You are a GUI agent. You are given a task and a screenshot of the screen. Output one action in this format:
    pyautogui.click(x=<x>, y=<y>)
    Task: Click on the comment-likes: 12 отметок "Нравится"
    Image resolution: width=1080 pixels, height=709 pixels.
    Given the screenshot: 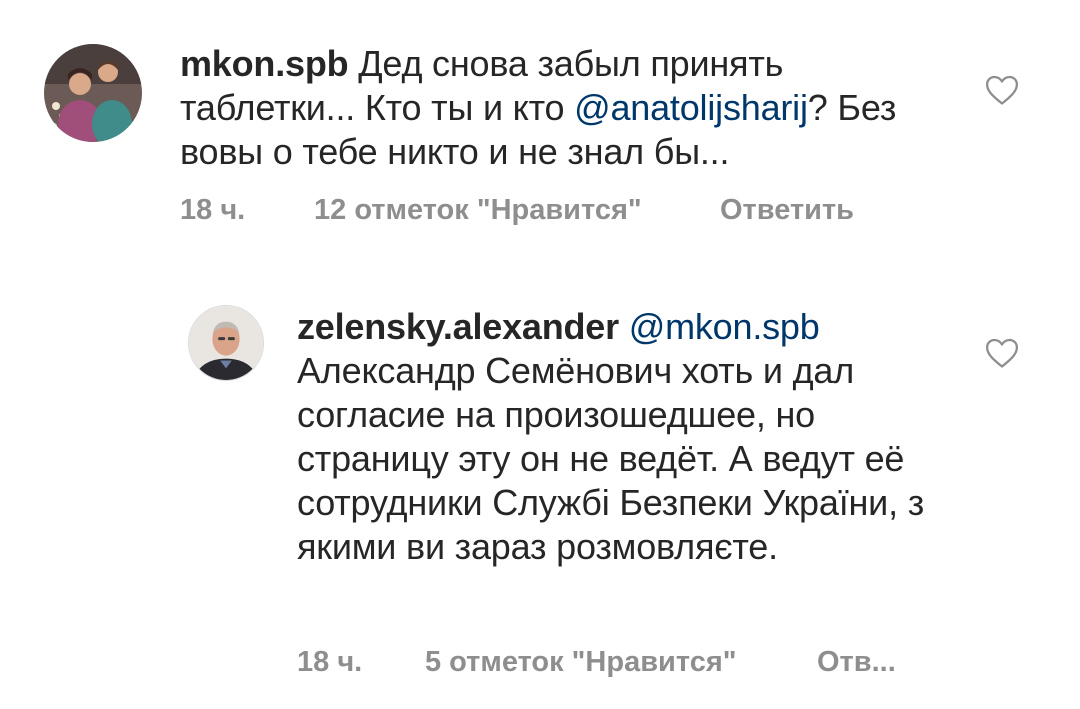 What is the action you would take?
    pyautogui.click(x=478, y=210)
    